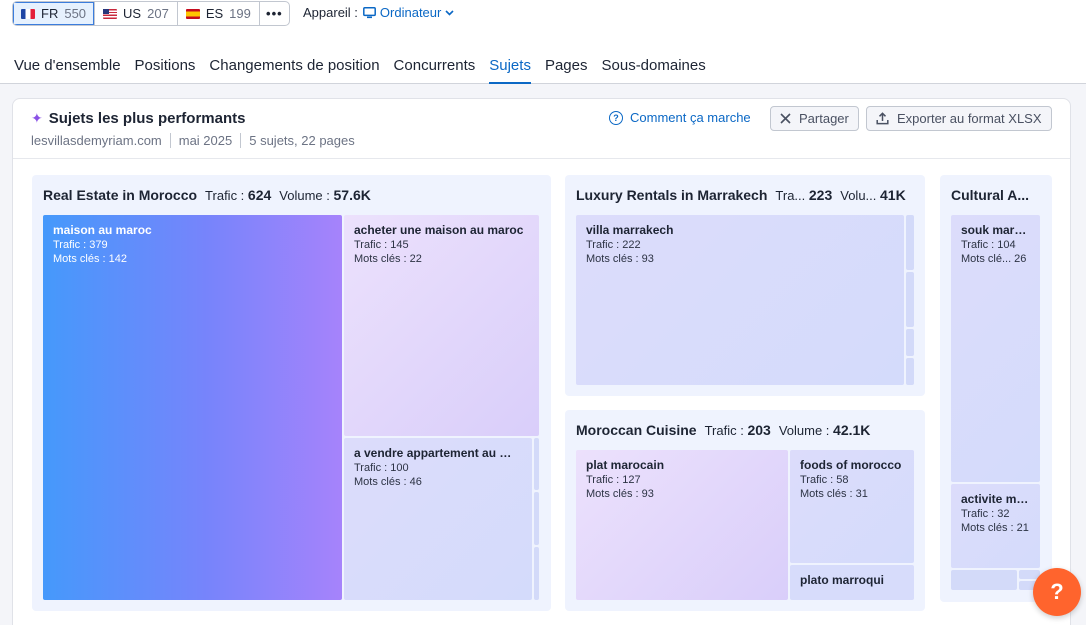 The width and height of the screenshot is (1086, 625). I want to click on database-code: US, so click(132, 13).